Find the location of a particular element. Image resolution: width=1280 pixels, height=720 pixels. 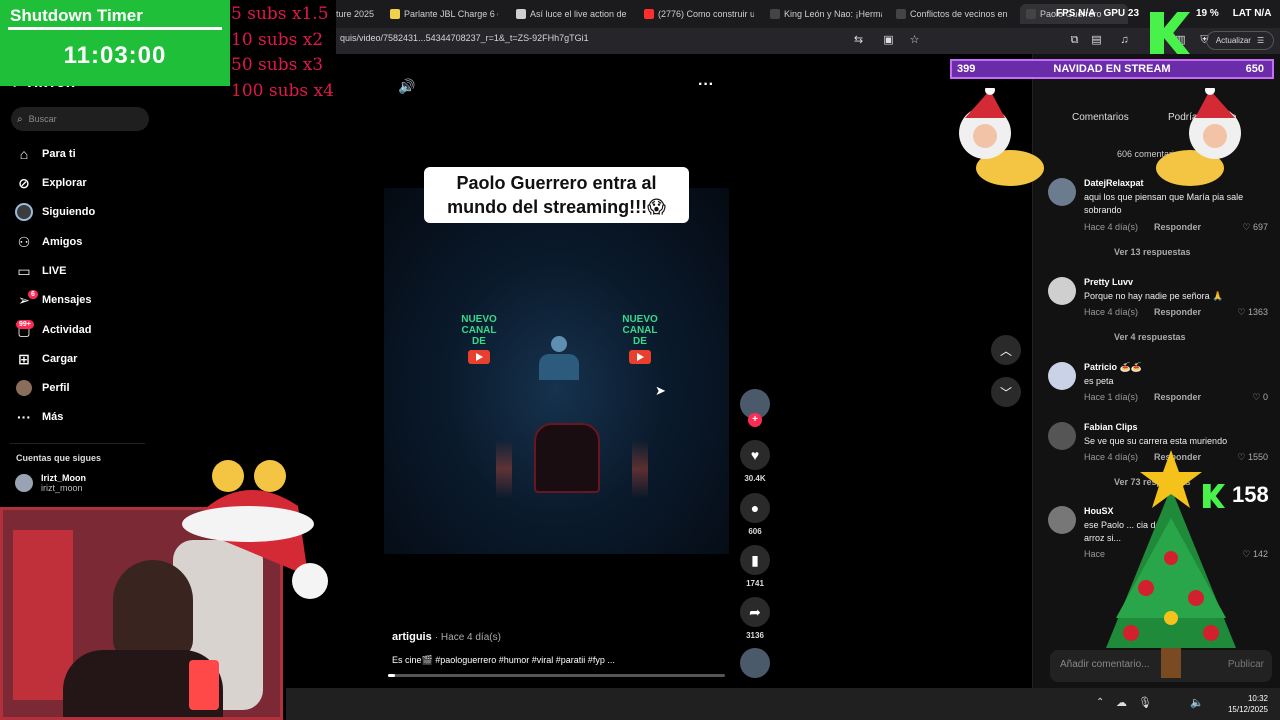

sidebar-item-messages: ➢ Mensajes is located at coordinates (53, 300).